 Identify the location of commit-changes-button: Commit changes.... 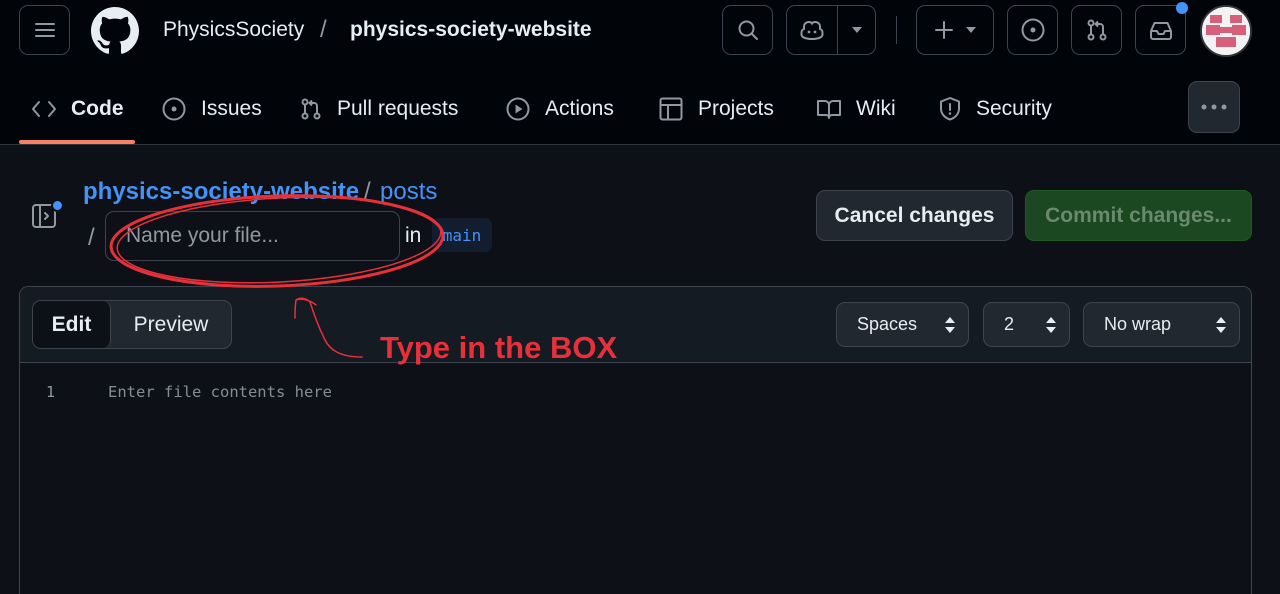
(1138, 215).